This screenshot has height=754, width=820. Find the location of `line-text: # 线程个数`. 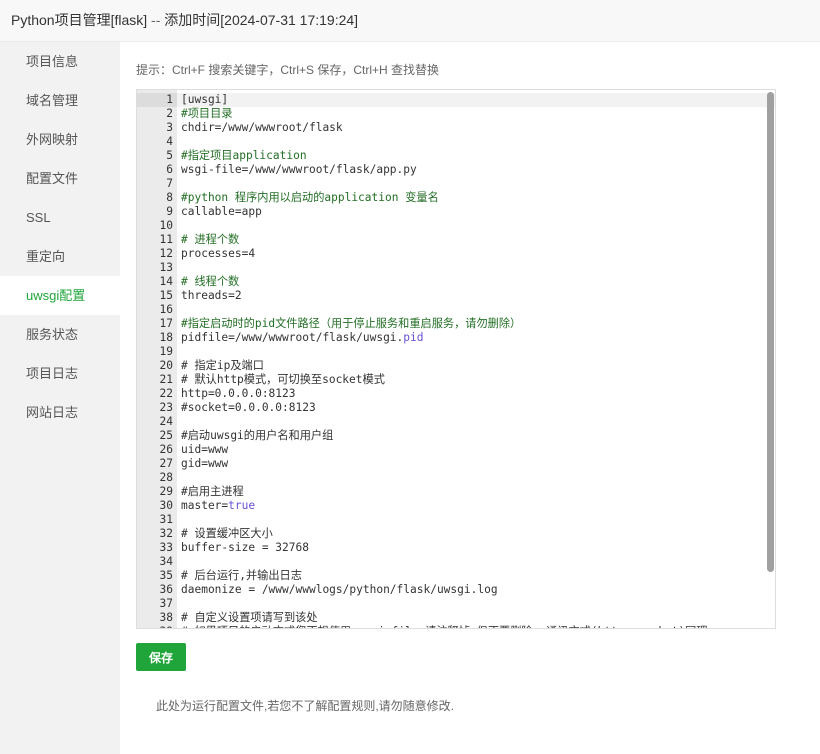

line-text: # 线程个数 is located at coordinates (210, 282).